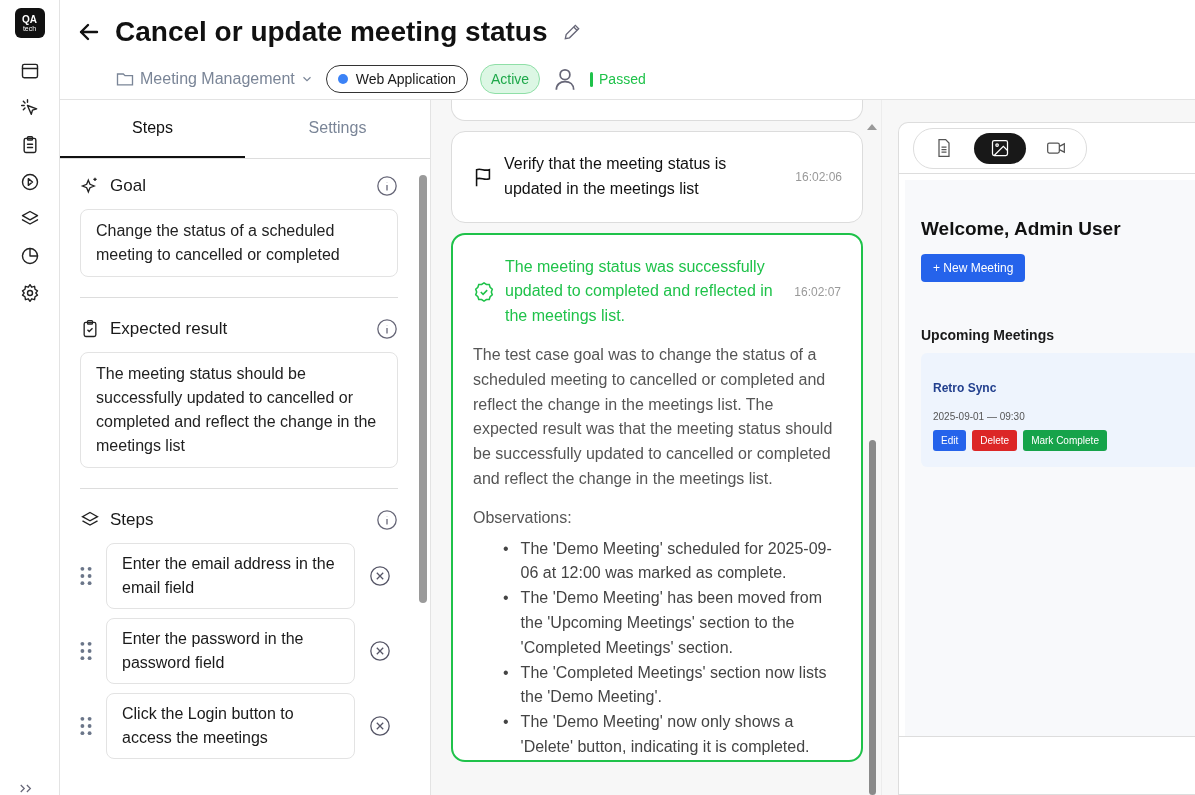 The width and height of the screenshot is (1195, 795). Describe the element at coordinates (818, 176) in the screenshot. I see `timestamp: 16:02:06` at that location.